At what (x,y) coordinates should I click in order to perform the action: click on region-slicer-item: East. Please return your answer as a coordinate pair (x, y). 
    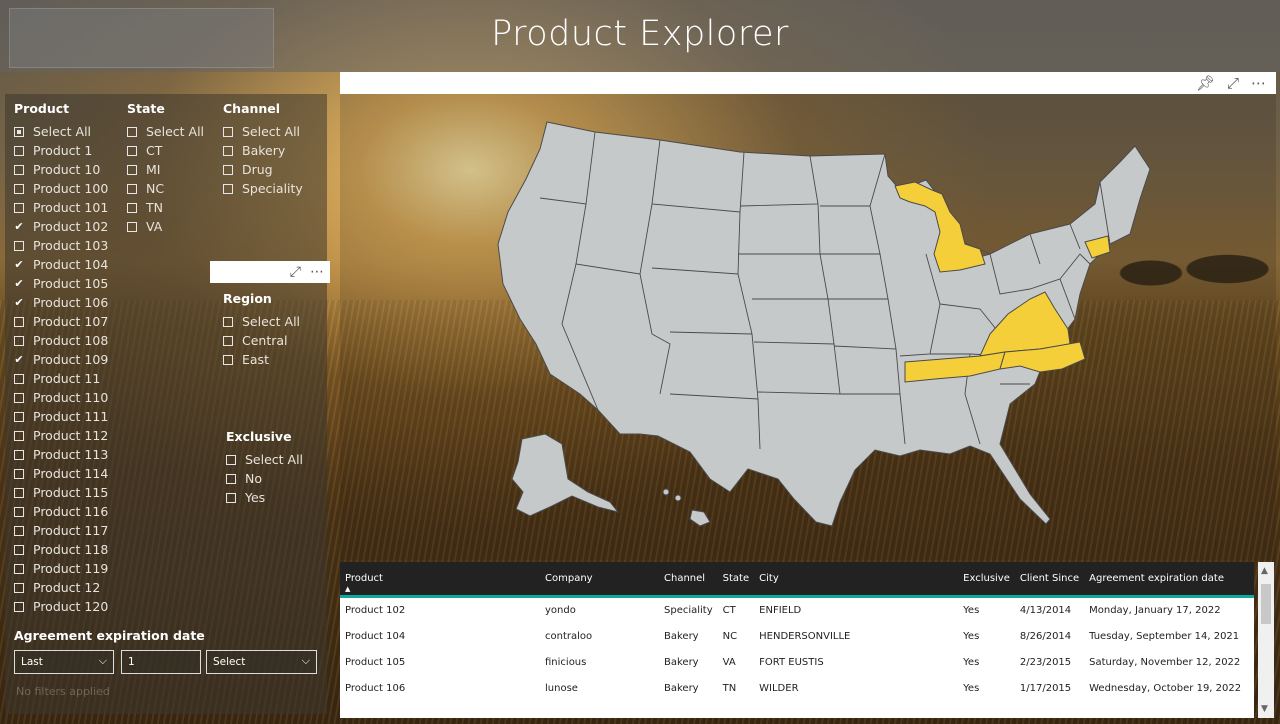
    Looking at the image, I should click on (261, 359).